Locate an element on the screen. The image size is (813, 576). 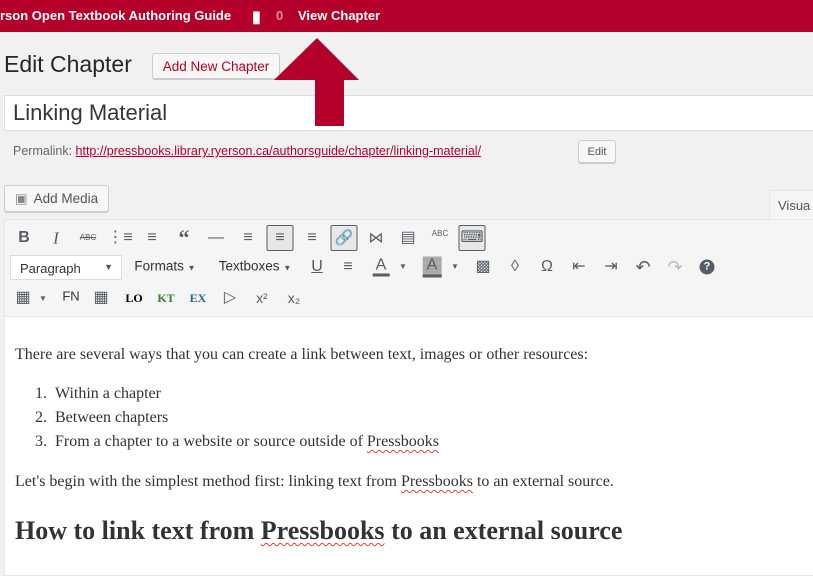
list-item-text: Between chapters is located at coordinates (112, 417).